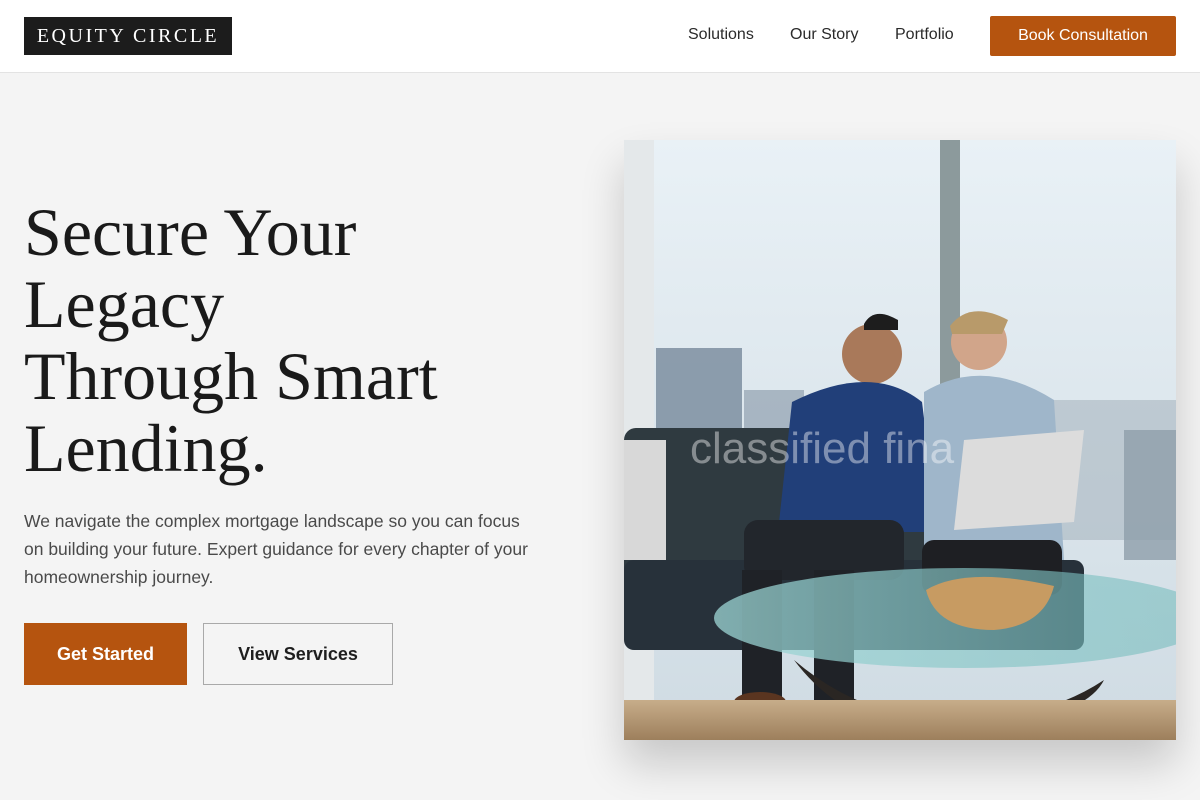  Describe the element at coordinates (824, 35) in the screenshot. I see `nav-link-our-story: Our Story` at that location.